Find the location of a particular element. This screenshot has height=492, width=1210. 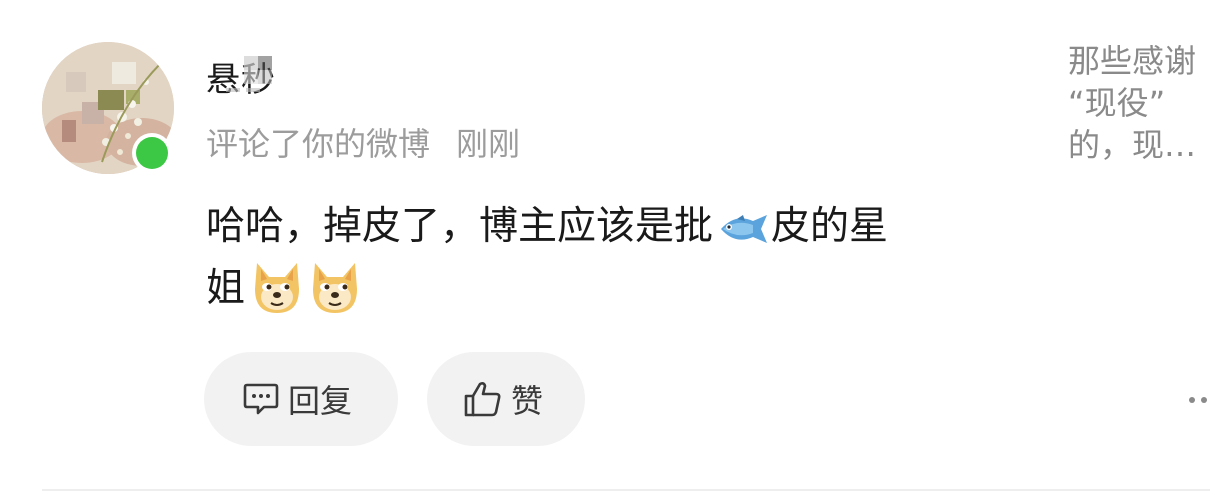

comment-text-part: 皮的星 is located at coordinates (830, 226).